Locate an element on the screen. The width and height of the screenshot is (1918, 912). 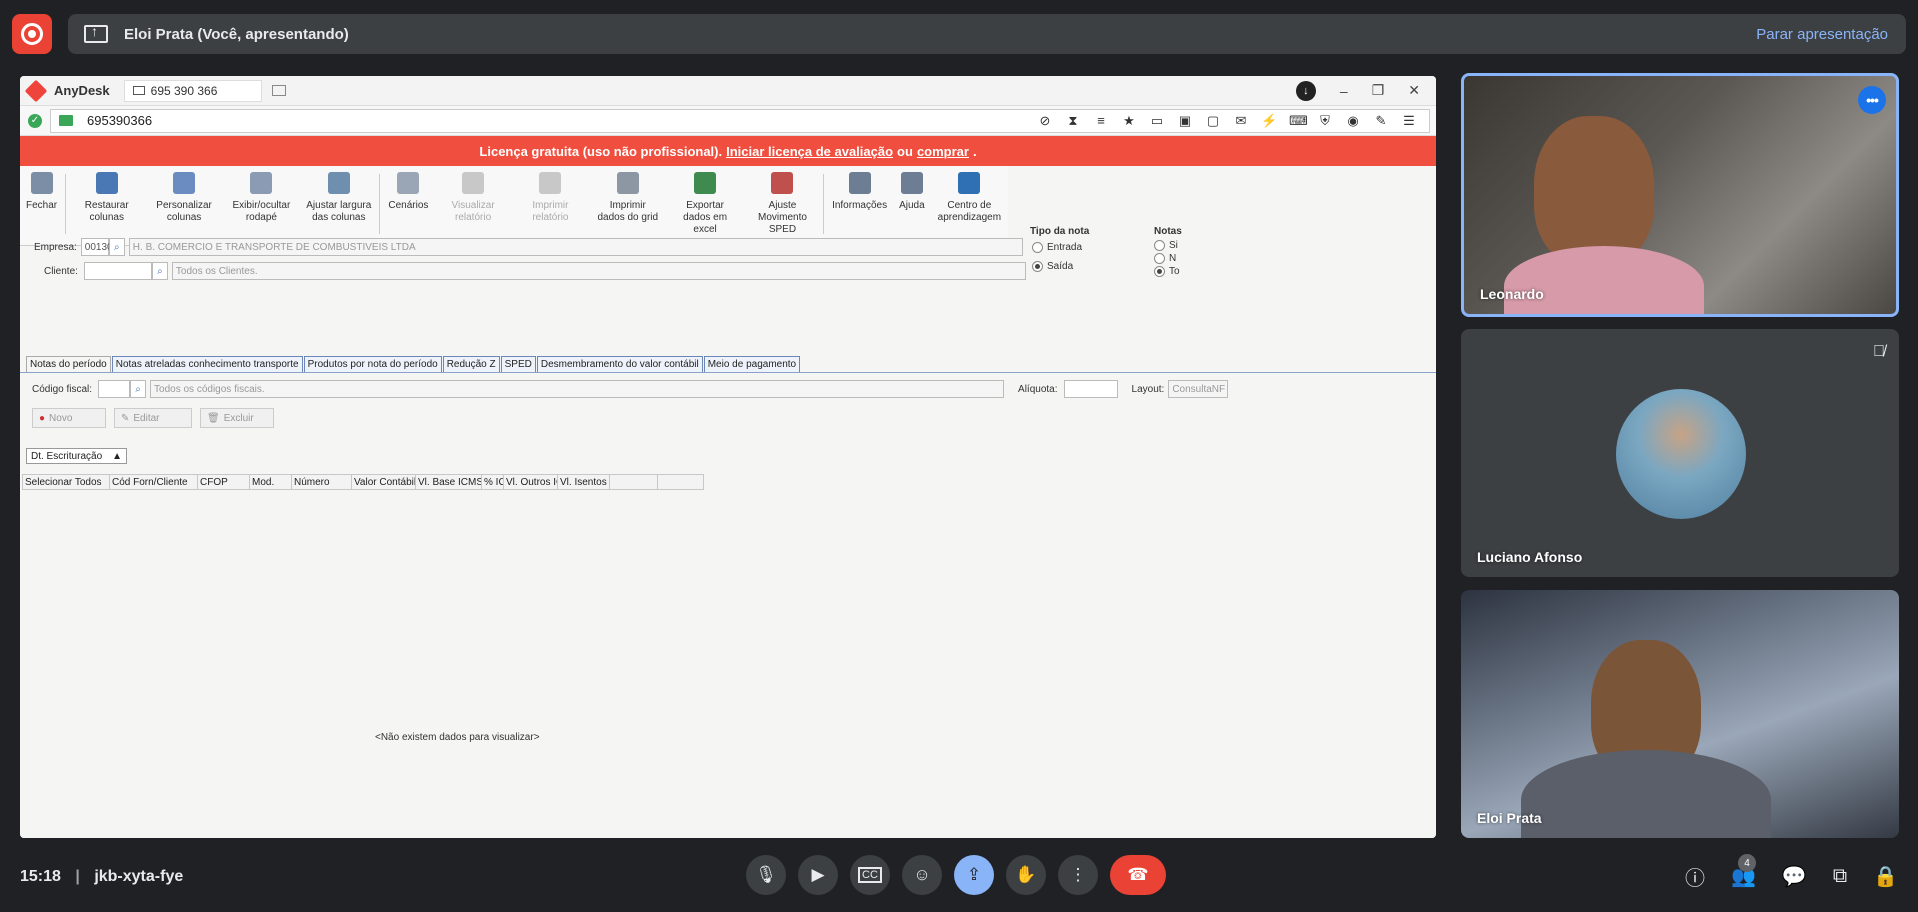
captions-button: CC is located at coordinates (870, 875).